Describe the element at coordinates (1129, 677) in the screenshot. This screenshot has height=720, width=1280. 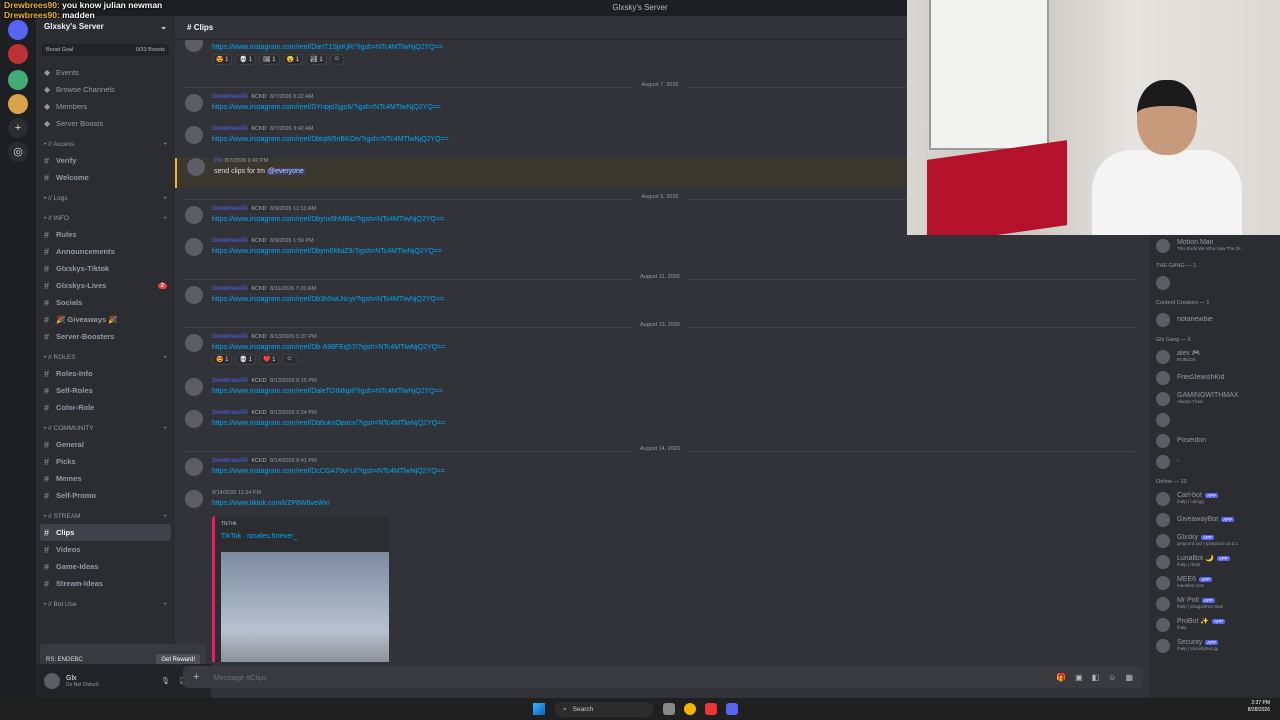
I see `apps-icon: ▦` at that location.